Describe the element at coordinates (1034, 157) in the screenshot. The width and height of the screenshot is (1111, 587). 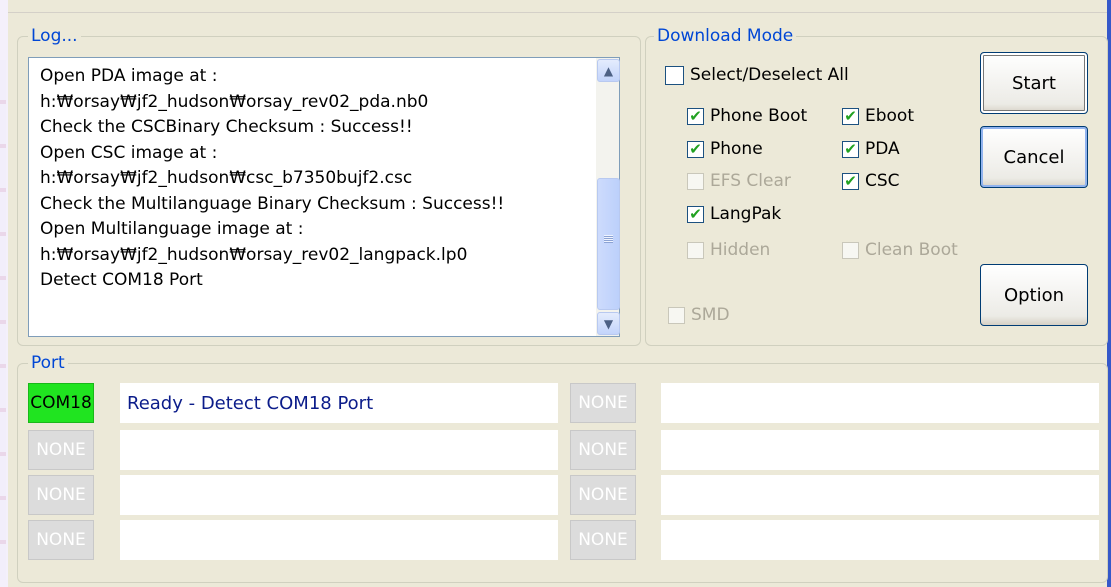
I see `cancel-button: Cancel` at that location.